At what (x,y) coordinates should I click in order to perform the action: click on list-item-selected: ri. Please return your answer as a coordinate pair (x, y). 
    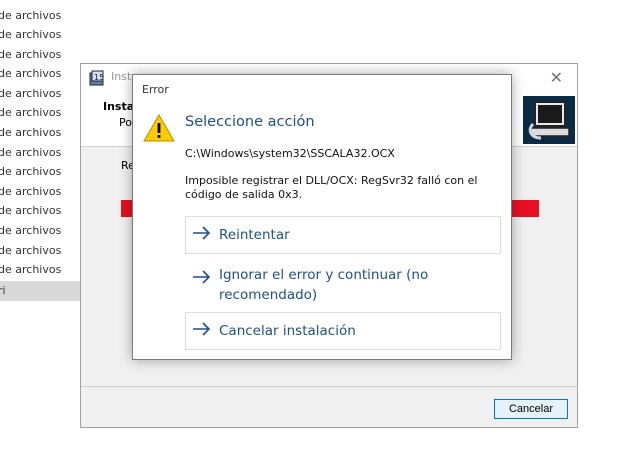
    Looking at the image, I should click on (40, 291).